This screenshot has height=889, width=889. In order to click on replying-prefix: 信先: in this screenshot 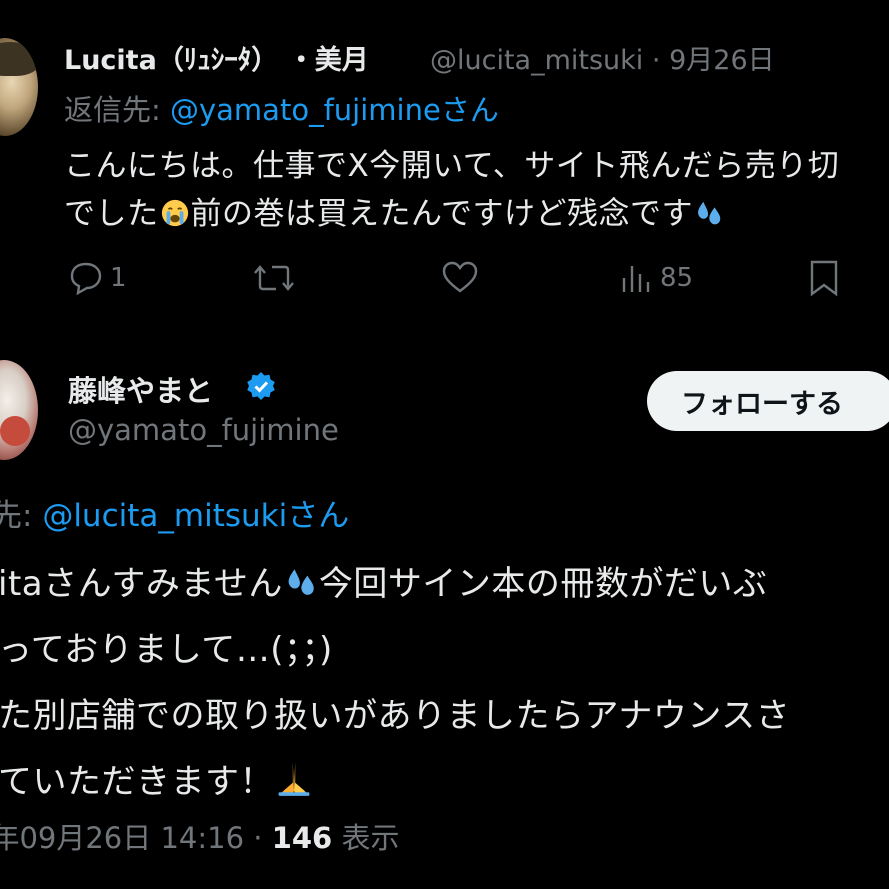, I will do `click(16, 516)`.